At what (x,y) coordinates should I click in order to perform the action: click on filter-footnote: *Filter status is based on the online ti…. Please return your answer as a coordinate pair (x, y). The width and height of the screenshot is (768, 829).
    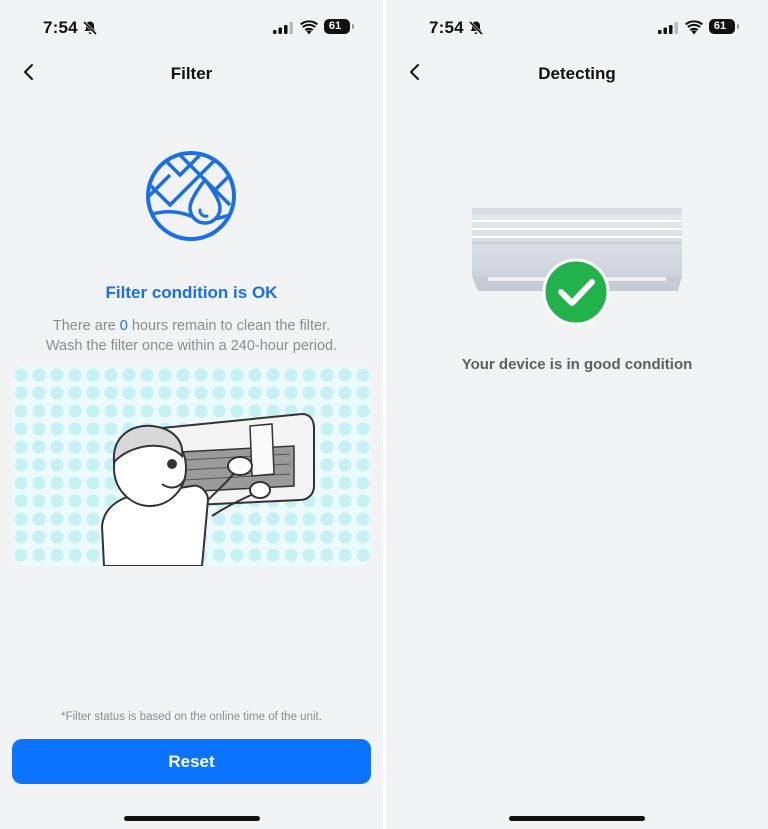
    Looking at the image, I should click on (191, 717).